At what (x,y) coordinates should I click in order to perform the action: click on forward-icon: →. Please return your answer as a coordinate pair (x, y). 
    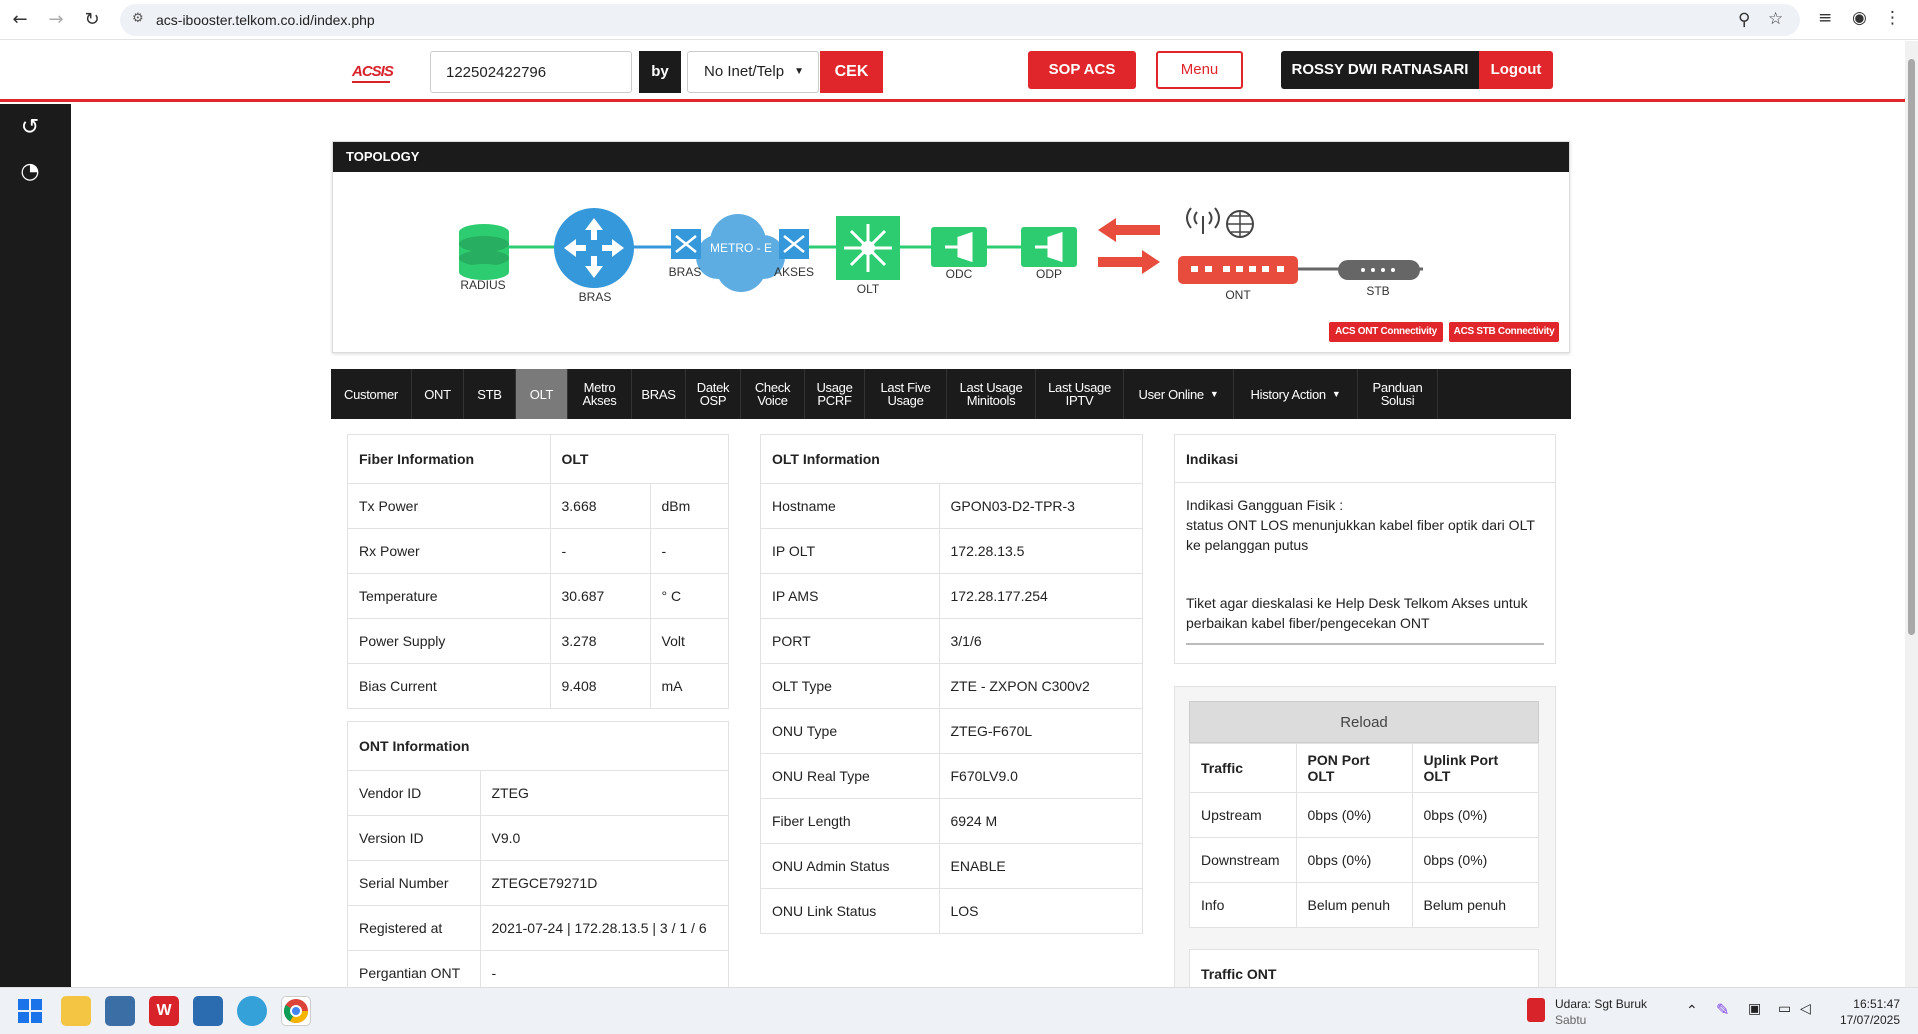
    Looking at the image, I should click on (56, 20).